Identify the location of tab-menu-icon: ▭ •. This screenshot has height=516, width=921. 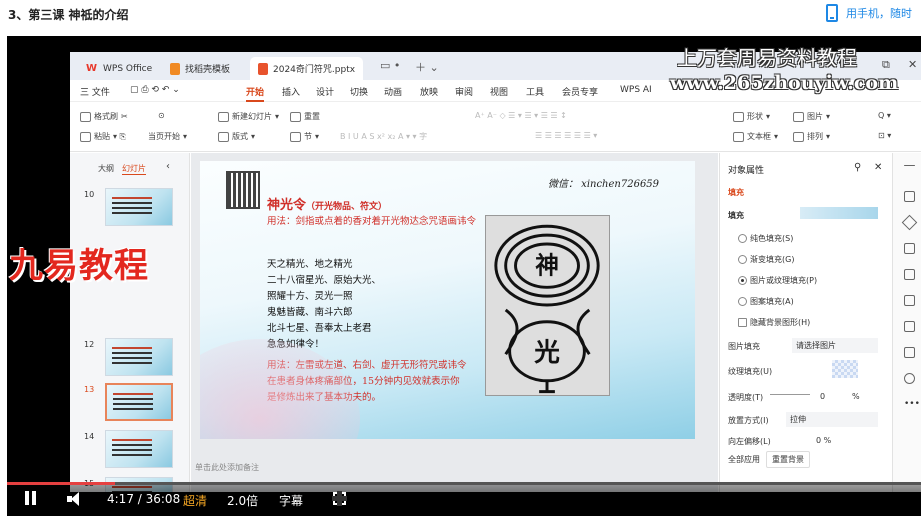
(390, 65).